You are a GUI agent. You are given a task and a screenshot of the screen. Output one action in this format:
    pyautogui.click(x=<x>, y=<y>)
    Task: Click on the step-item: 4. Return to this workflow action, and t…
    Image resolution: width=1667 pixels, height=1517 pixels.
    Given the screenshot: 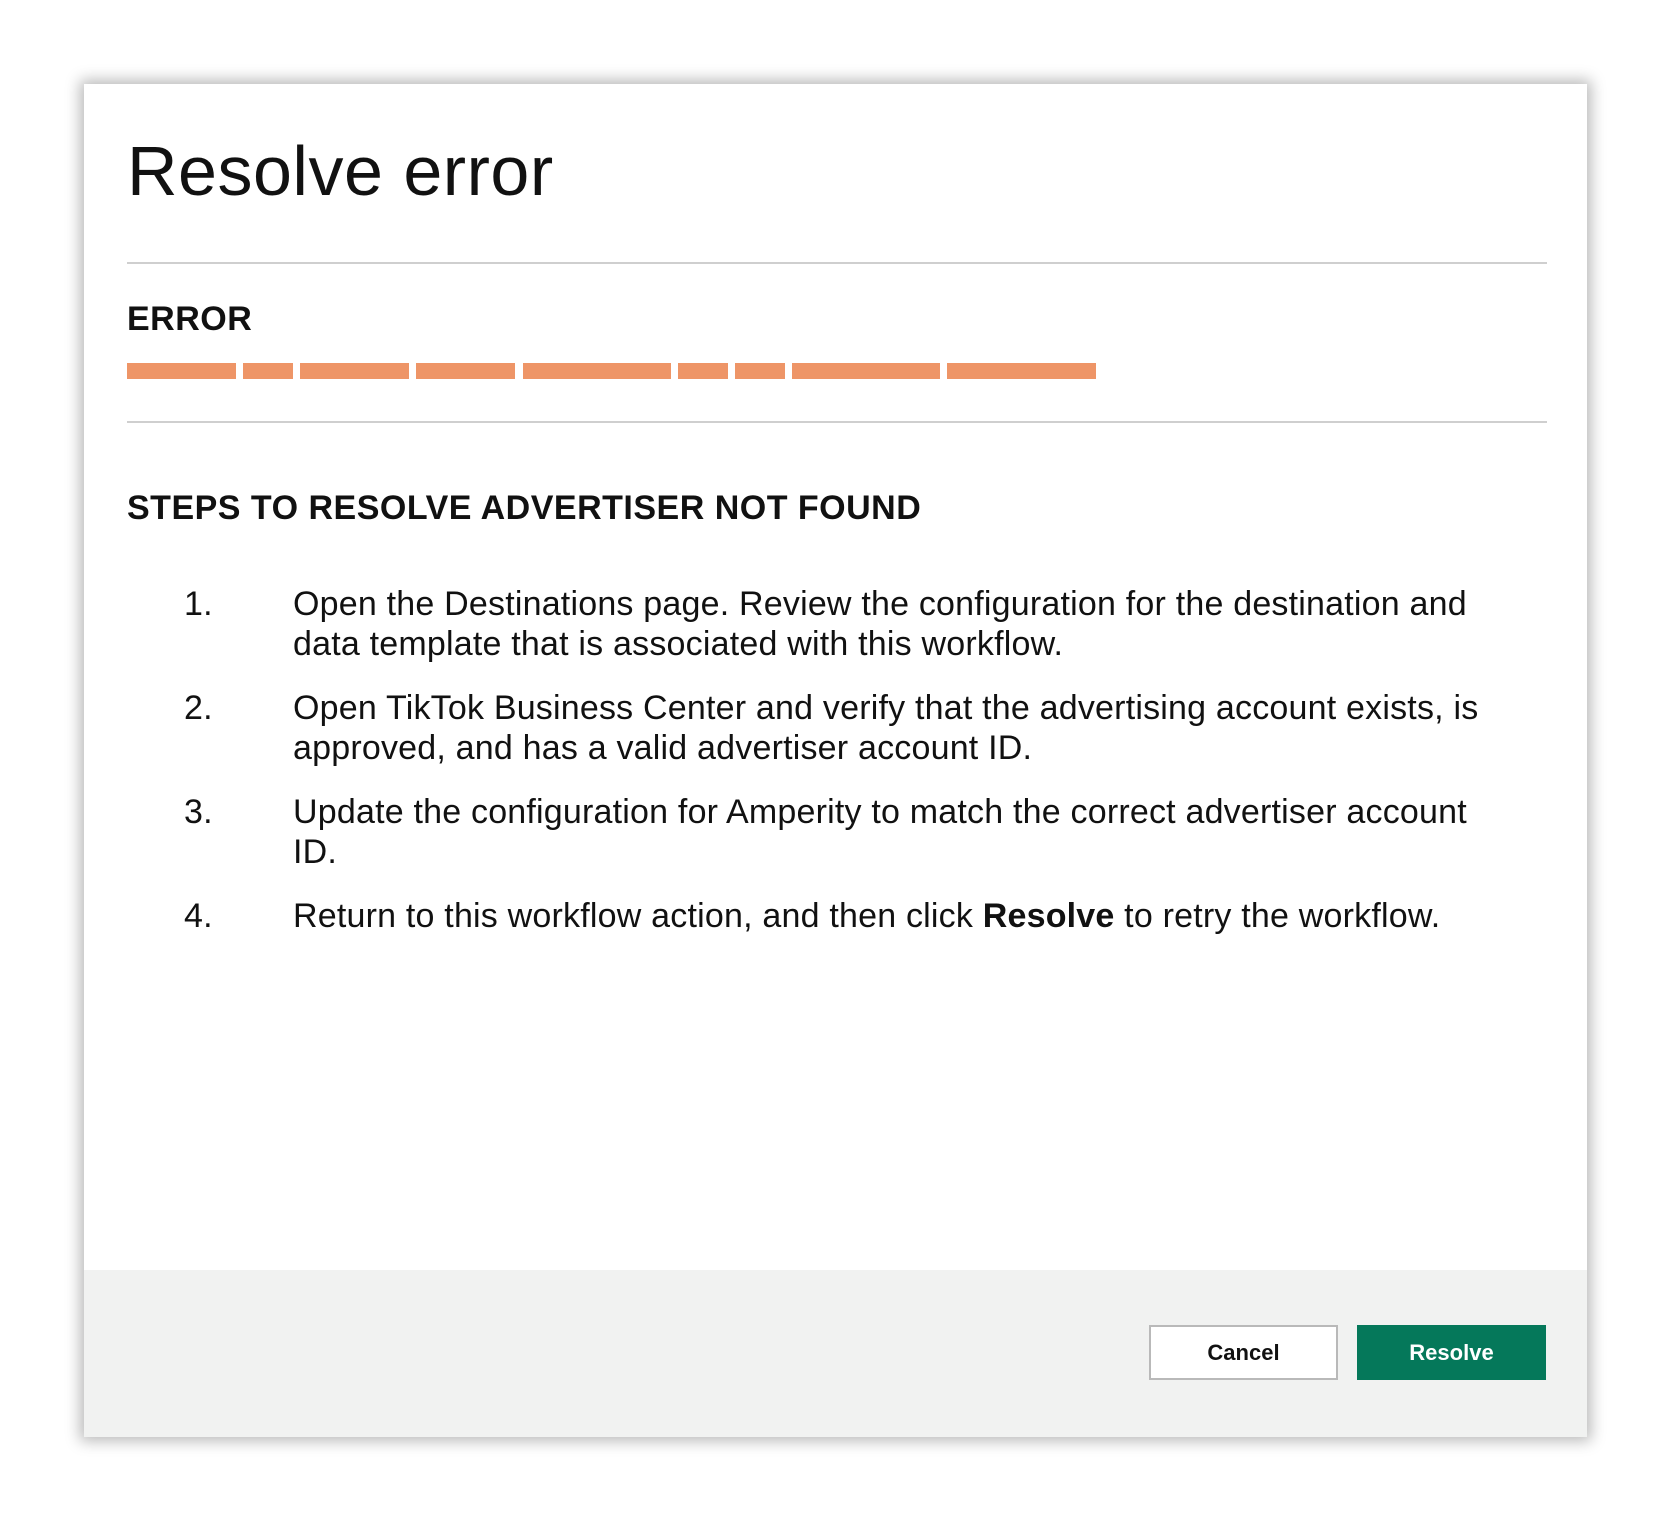 What is the action you would take?
    pyautogui.click(x=839, y=916)
    